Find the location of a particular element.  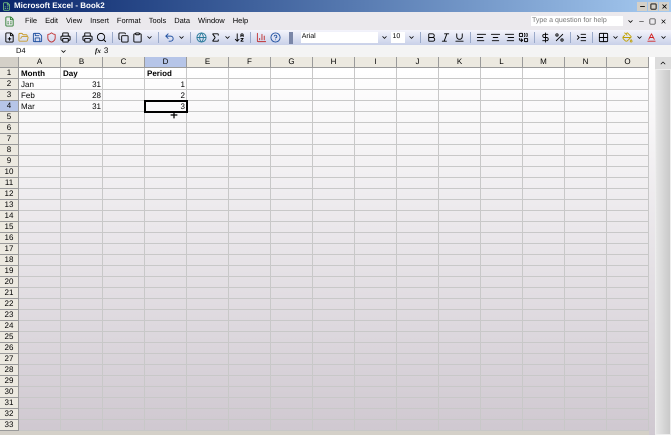

align-right-icon is located at coordinates (510, 37).